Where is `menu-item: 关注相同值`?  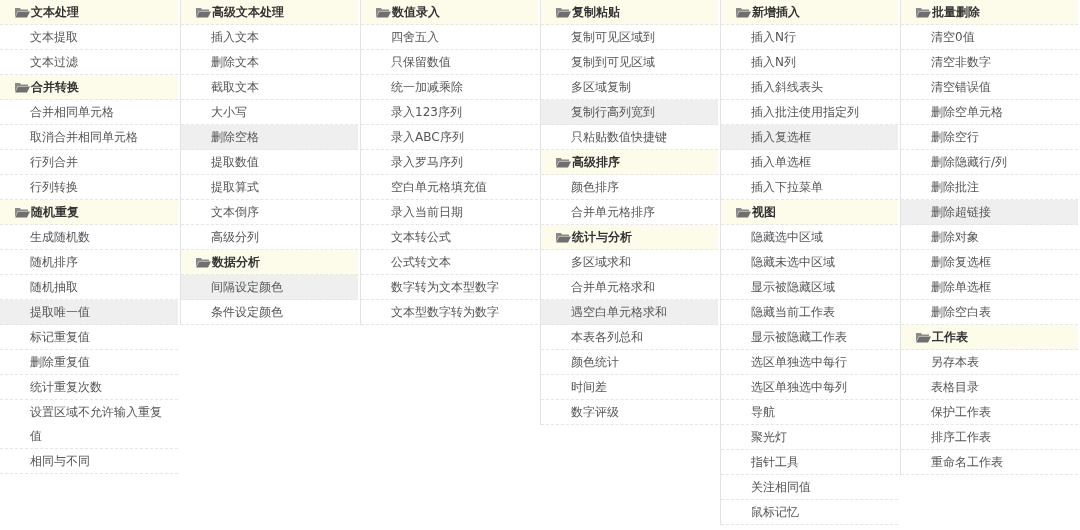
menu-item: 关注相同值 is located at coordinates (809, 487).